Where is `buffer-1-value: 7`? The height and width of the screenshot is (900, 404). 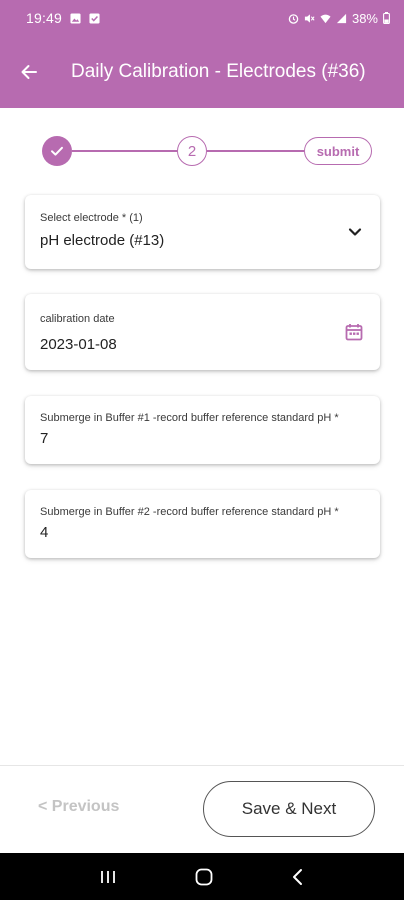
buffer-1-value: 7 is located at coordinates (44, 438).